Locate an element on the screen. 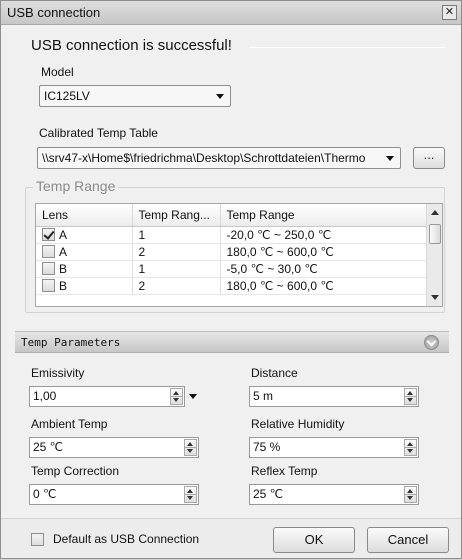  scroll-up-icon is located at coordinates (435, 212).